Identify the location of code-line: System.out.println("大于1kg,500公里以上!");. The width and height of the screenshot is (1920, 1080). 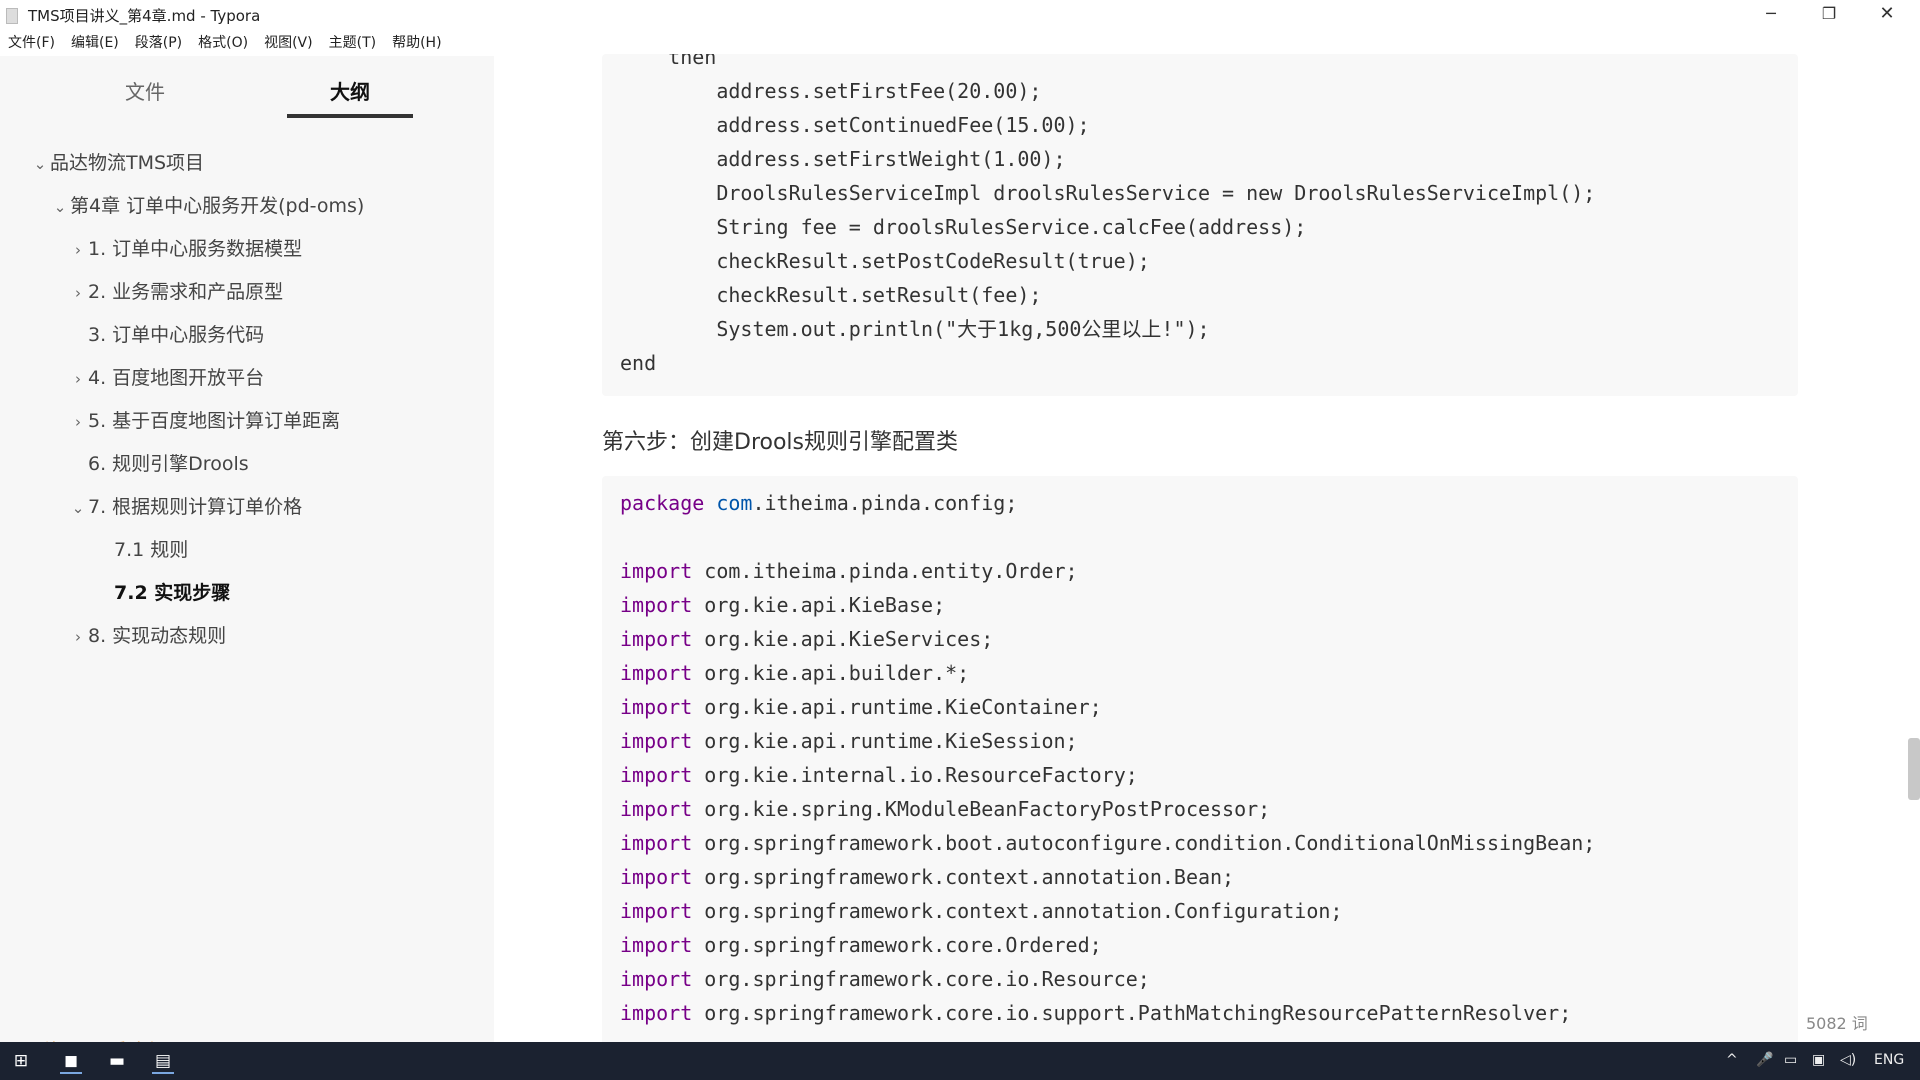
(915, 329).